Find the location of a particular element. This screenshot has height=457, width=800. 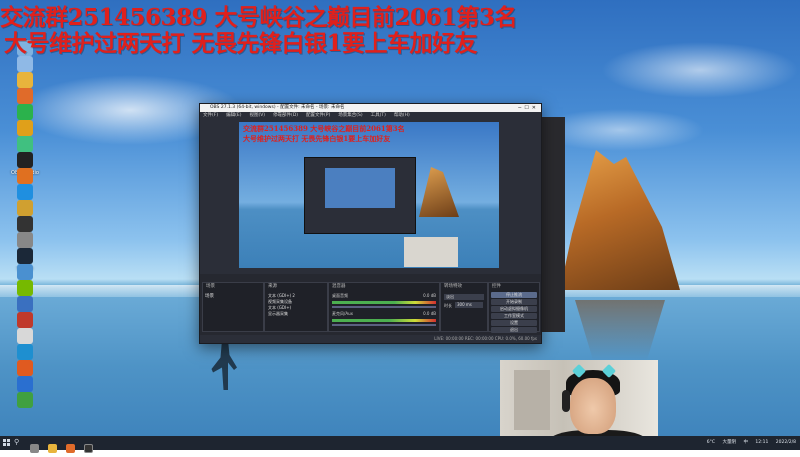

shield-icon is located at coordinates (25, 384).